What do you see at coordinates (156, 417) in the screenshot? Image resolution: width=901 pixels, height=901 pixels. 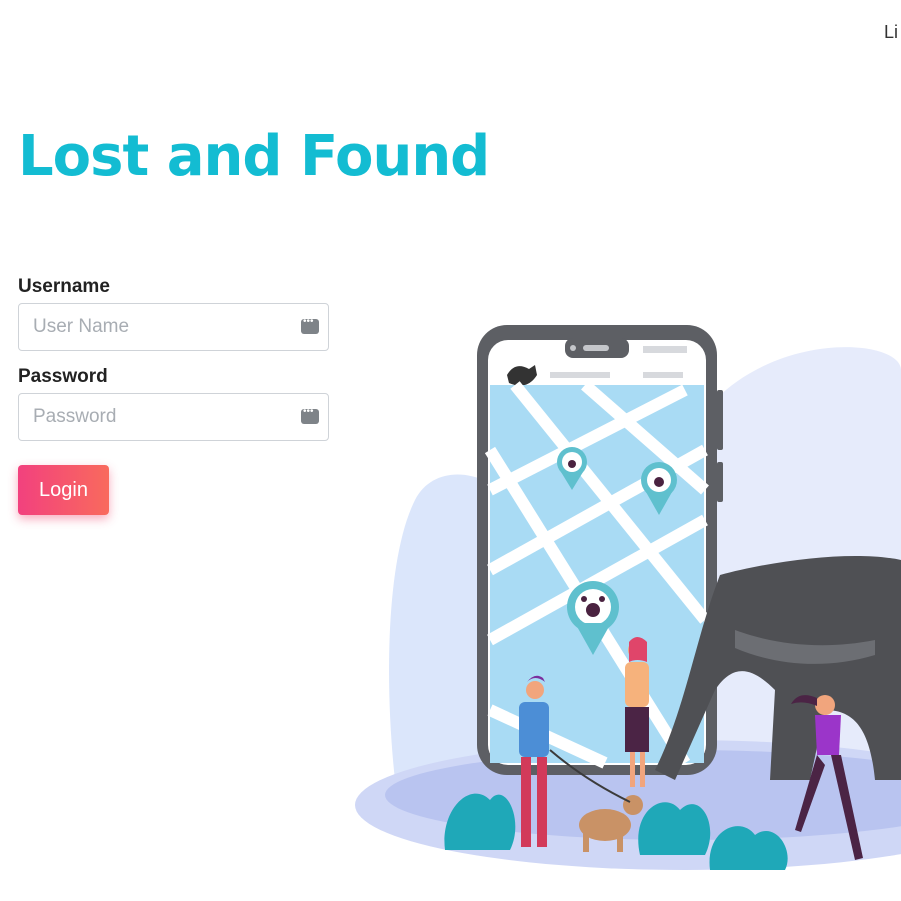 I see `password-input` at bounding box center [156, 417].